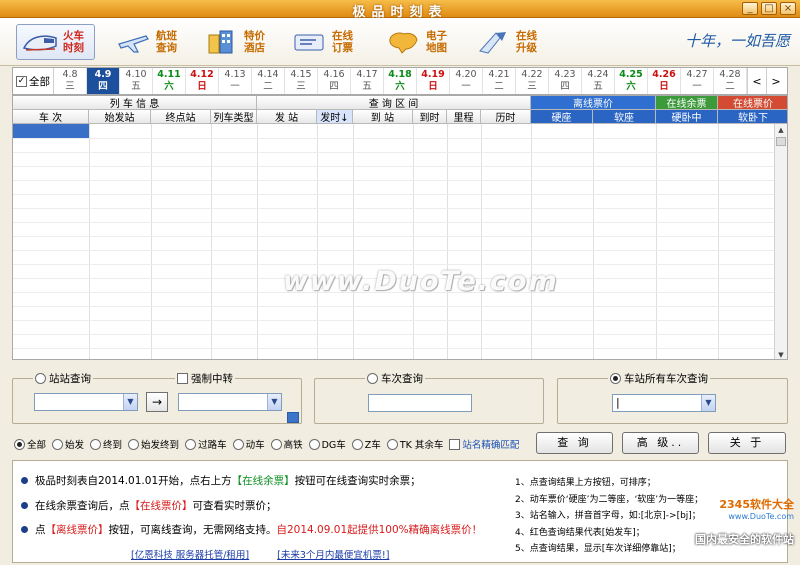 This screenshot has width=800, height=565. What do you see at coordinates (750, 8) in the screenshot?
I see `minimize-button: _` at bounding box center [750, 8].